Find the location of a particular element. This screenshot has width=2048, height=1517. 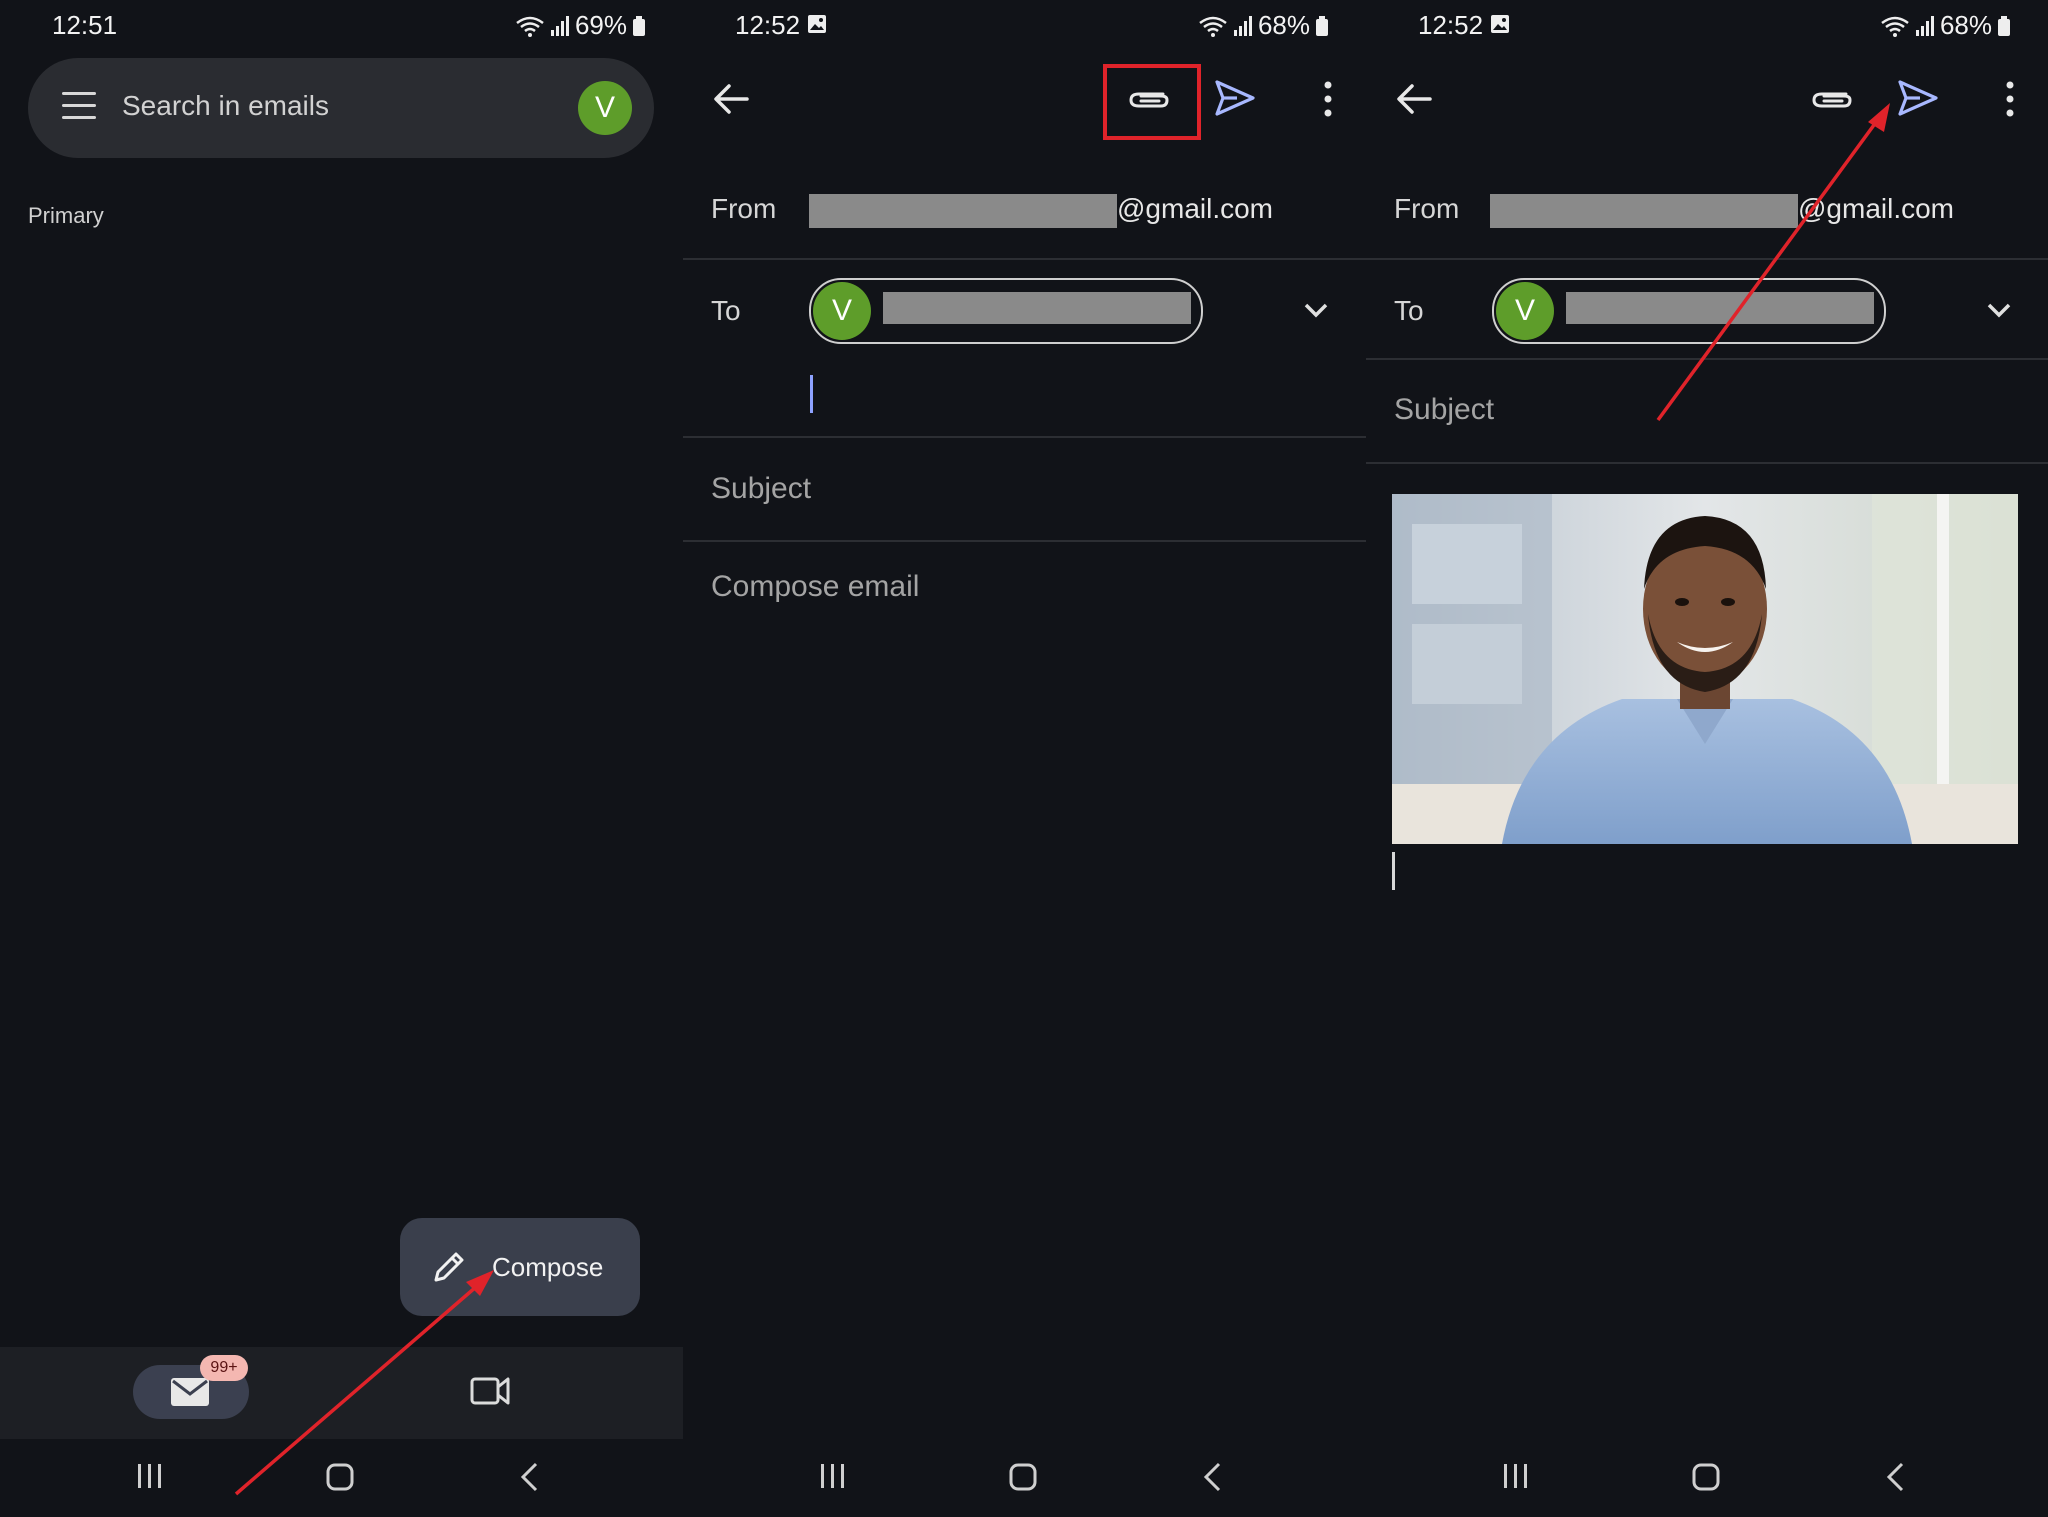

account-avatar: V is located at coordinates (605, 108).